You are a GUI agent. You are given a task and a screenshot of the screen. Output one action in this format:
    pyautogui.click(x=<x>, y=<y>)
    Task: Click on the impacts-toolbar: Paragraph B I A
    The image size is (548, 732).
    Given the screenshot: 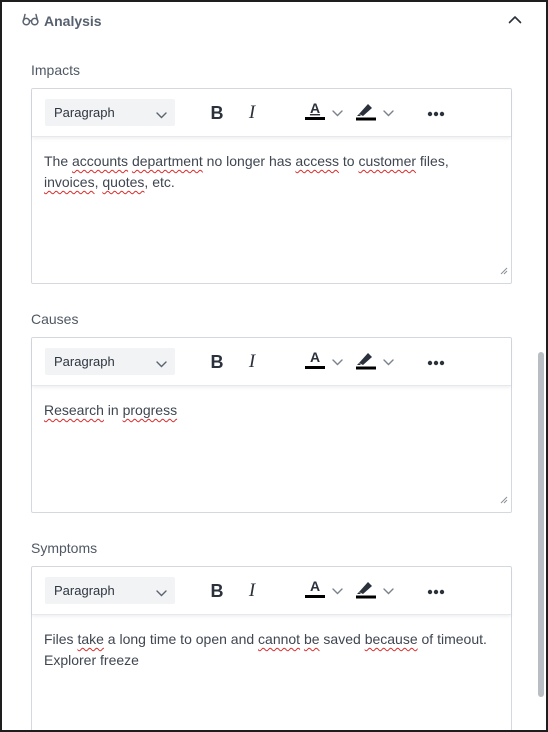 What is the action you would take?
    pyautogui.click(x=271, y=113)
    